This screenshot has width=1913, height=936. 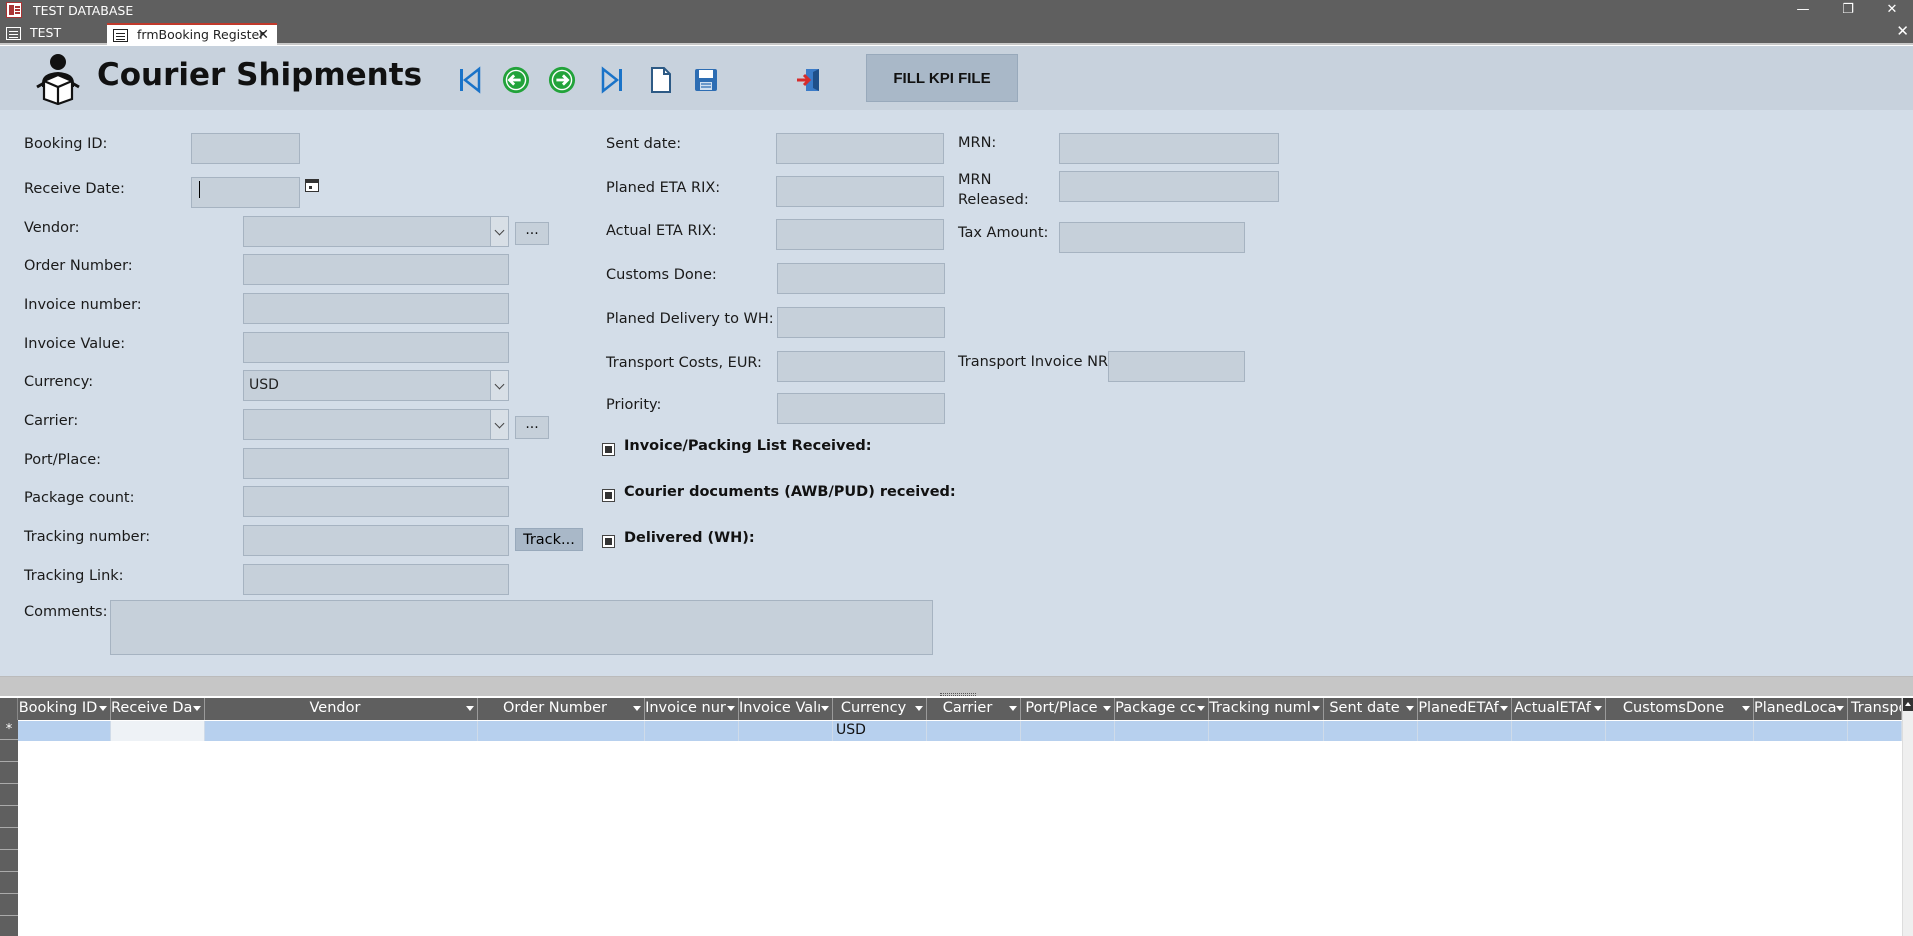 I want to click on save-icon, so click(x=706, y=80).